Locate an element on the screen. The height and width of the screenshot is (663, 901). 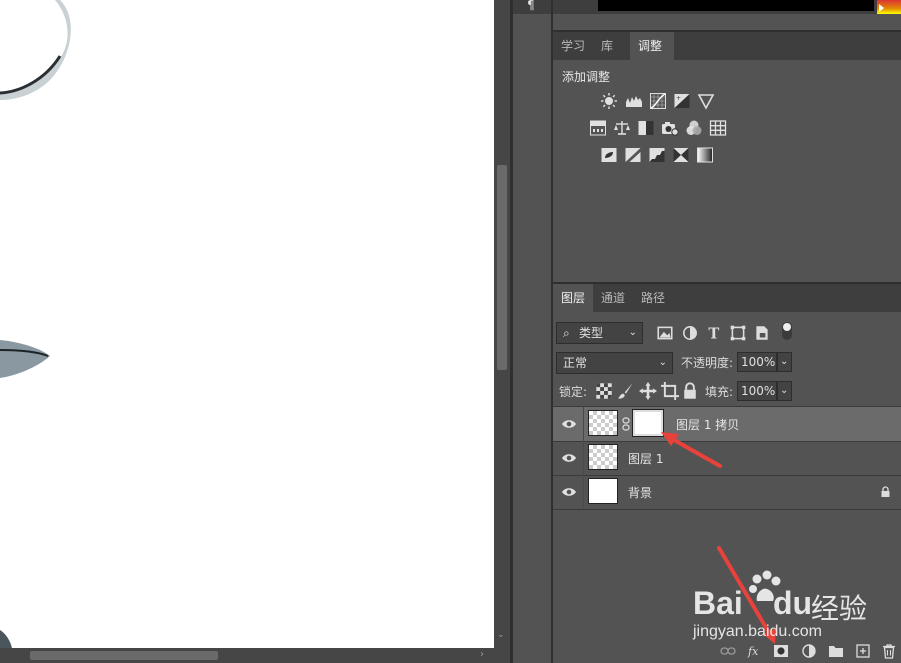
link-layers-icon is located at coordinates (728, 651).